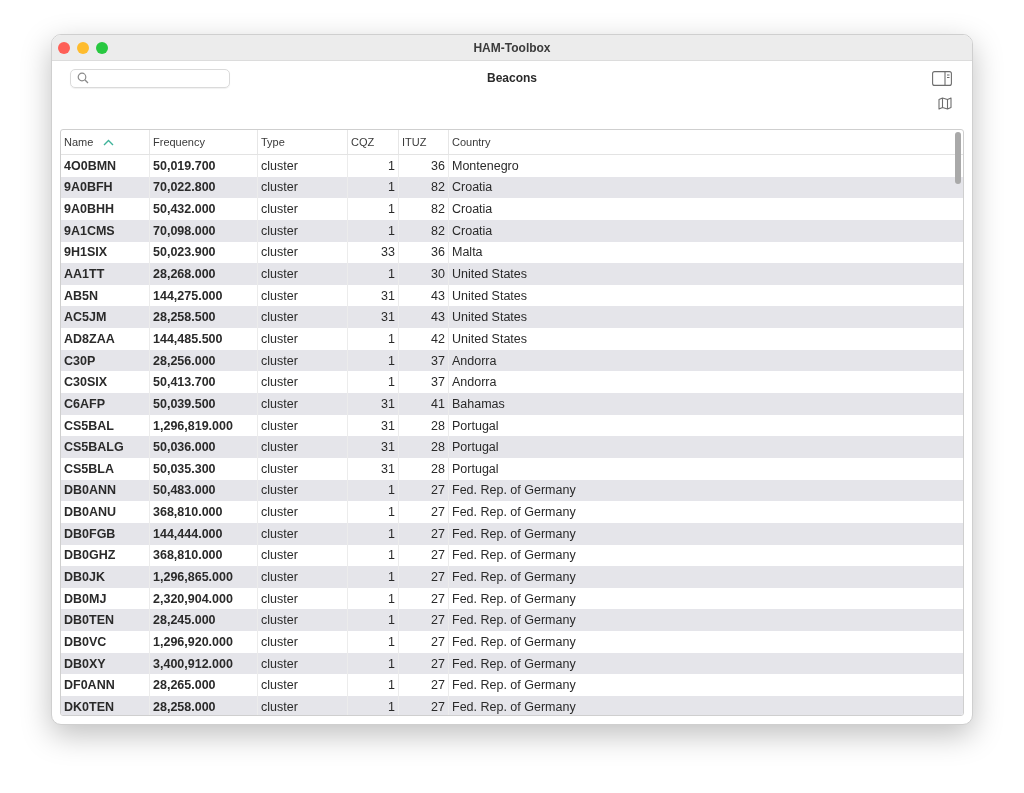  Describe the element at coordinates (424, 339) in the screenshot. I see `table-cell: 42` at that location.